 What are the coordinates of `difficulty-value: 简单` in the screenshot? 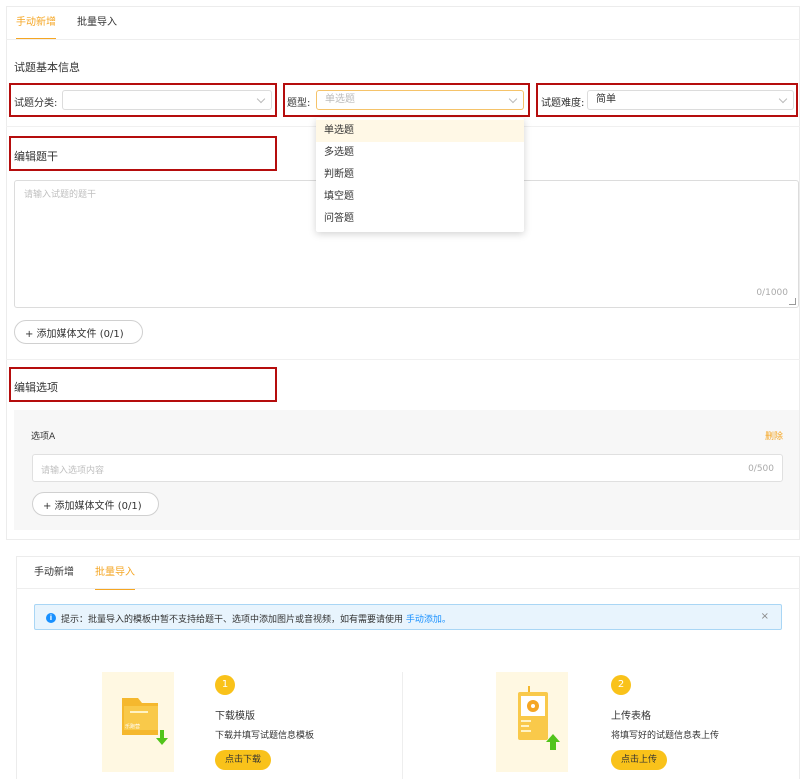 It's located at (606, 99).